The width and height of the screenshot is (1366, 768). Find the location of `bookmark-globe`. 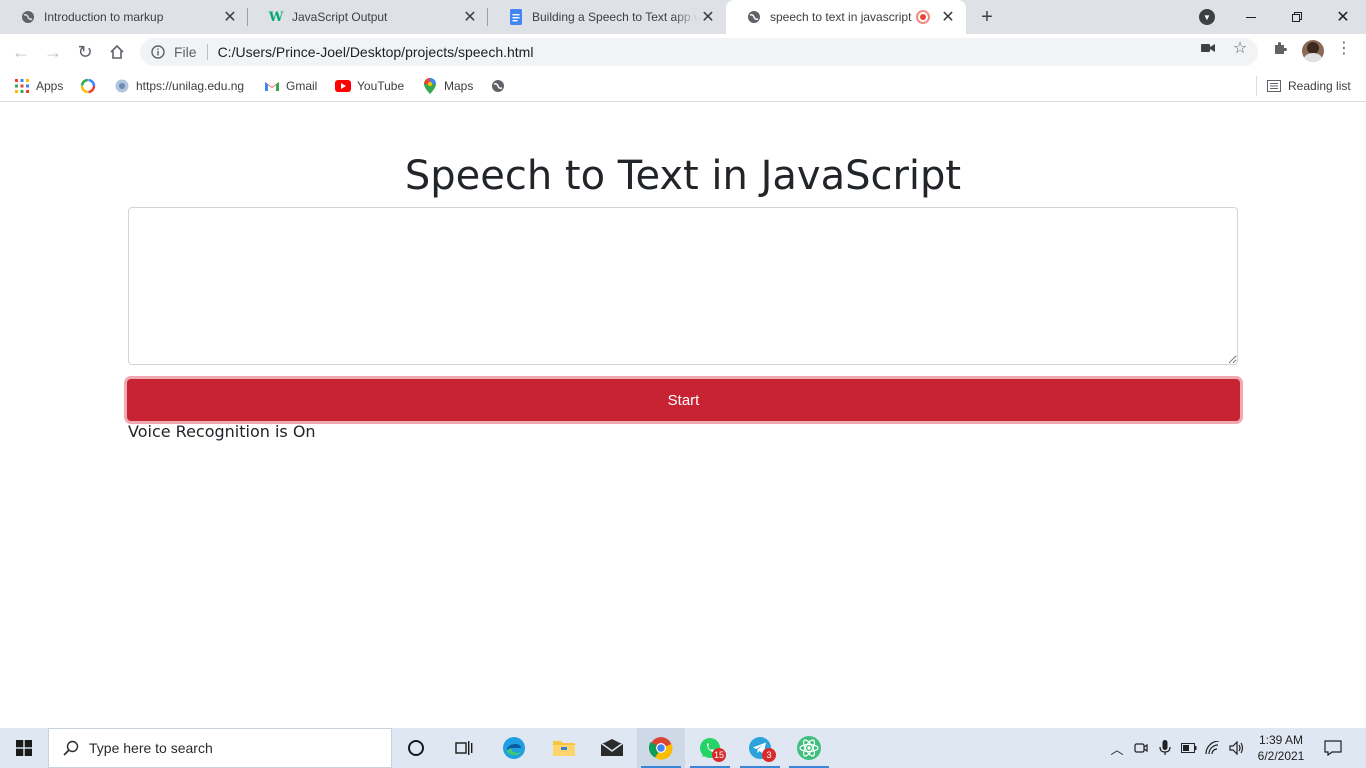

bookmark-globe is located at coordinates (501, 86).